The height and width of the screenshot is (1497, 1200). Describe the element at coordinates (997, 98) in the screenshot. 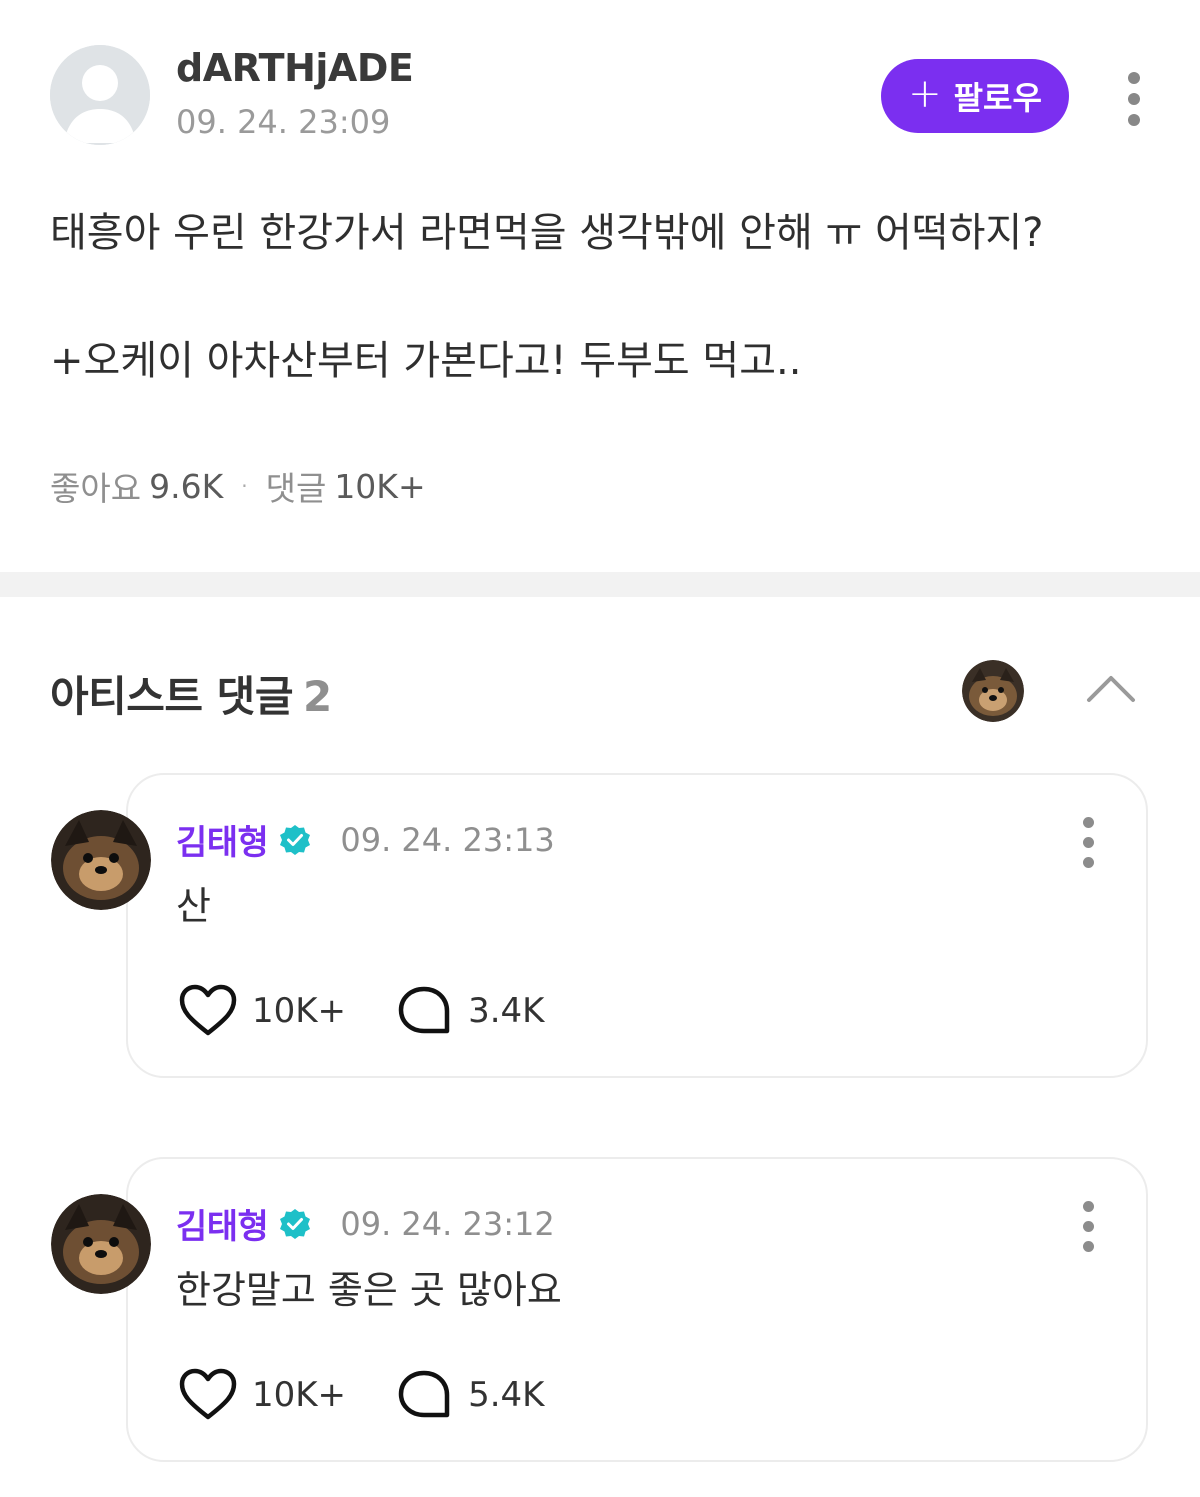

I see `follow-button-label: 팔로우` at that location.